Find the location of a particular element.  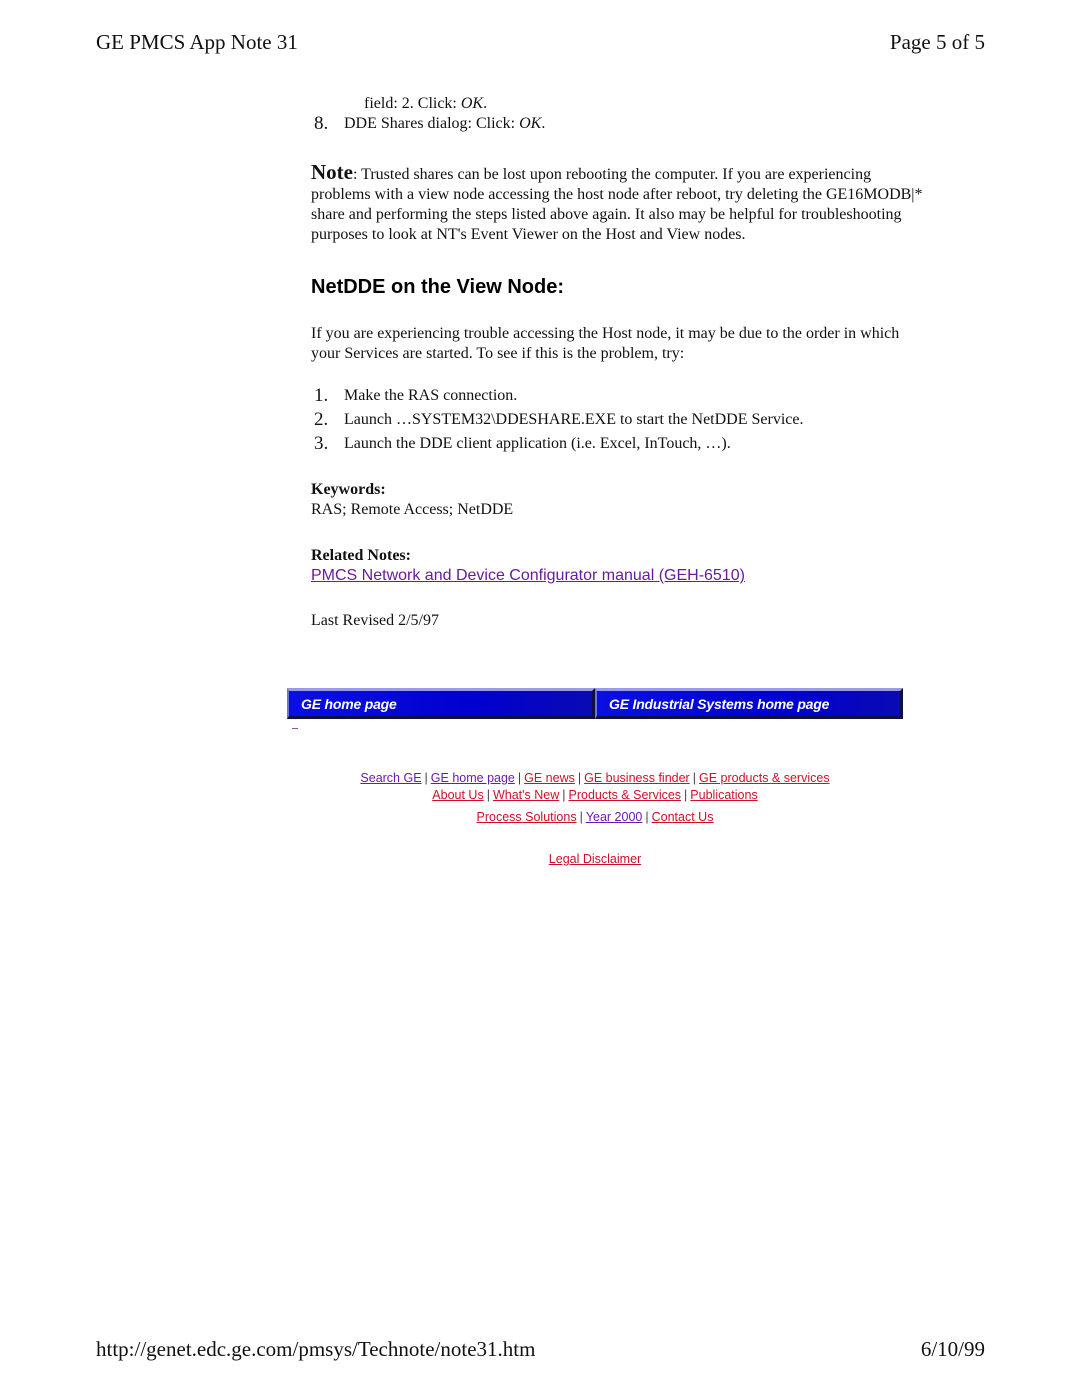

ge-industrial-systems-home-button: GE Industrial Systems home page is located at coordinates (749, 703).